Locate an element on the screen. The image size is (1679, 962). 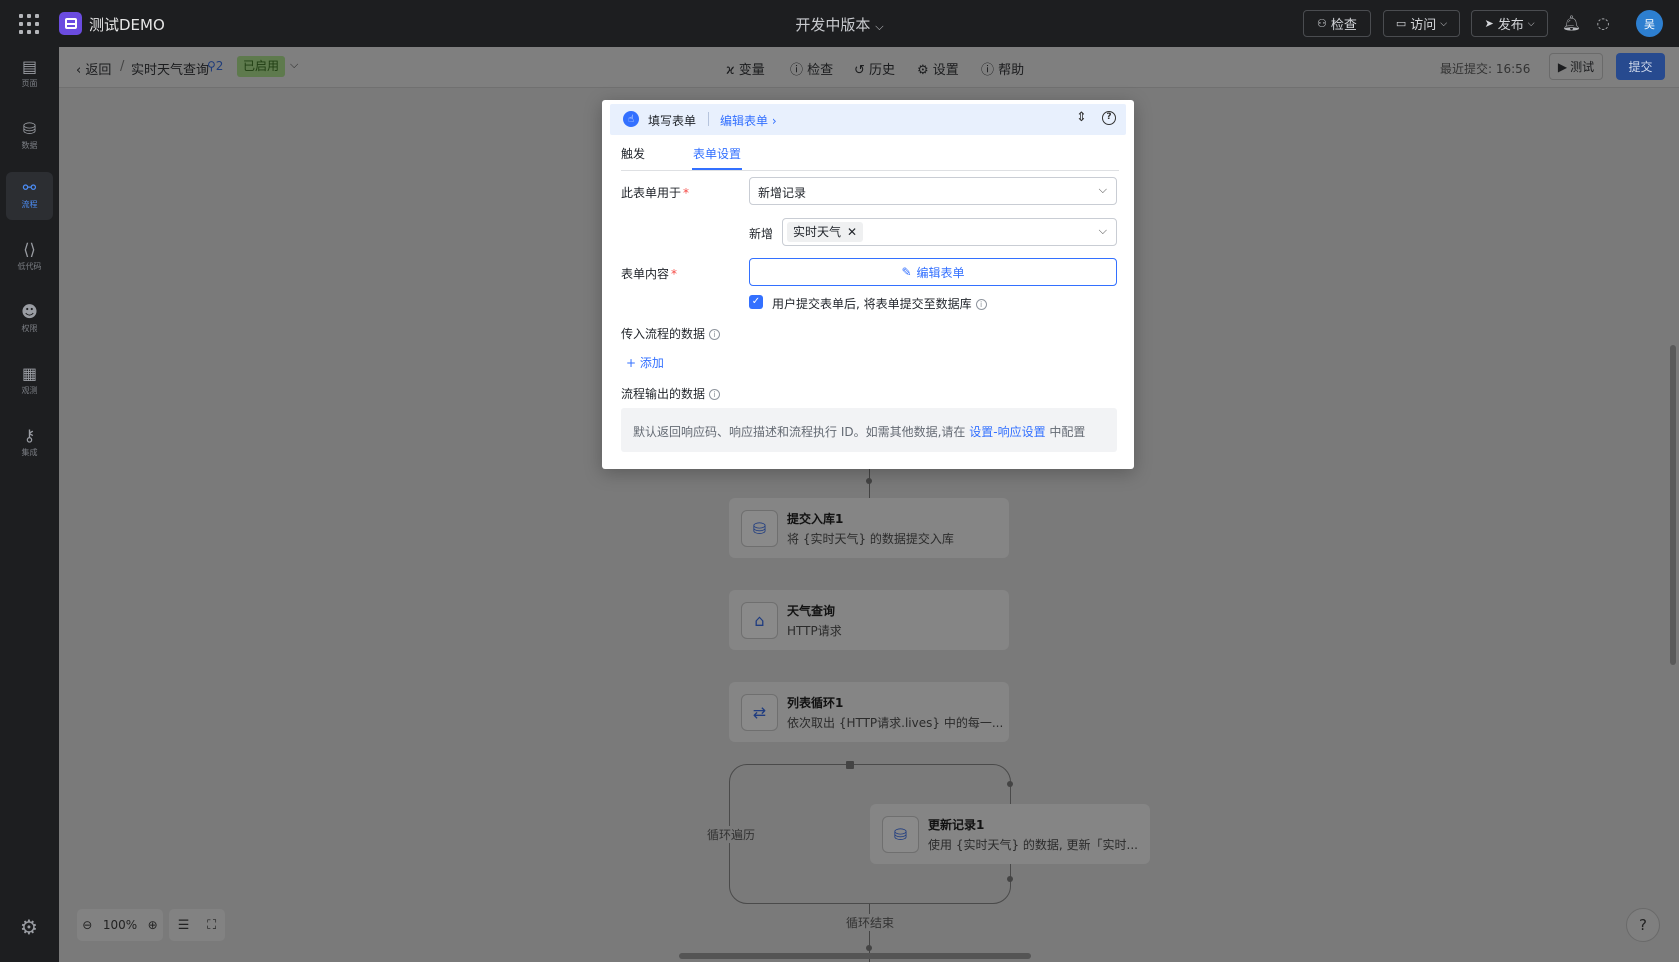
sidebar-item-integration: ⚷ 集成 is located at coordinates (29, 444).